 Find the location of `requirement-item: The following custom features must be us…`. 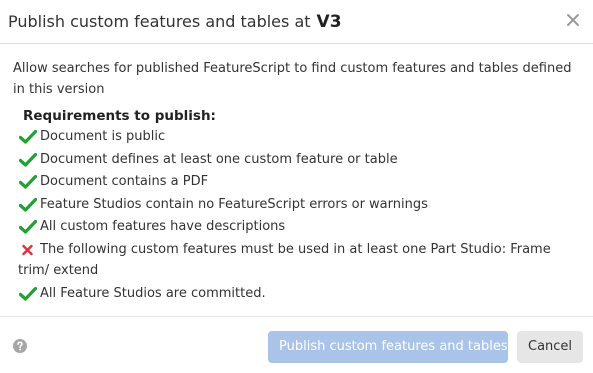

requirement-item: The following custom features must be us… is located at coordinates (297, 260).